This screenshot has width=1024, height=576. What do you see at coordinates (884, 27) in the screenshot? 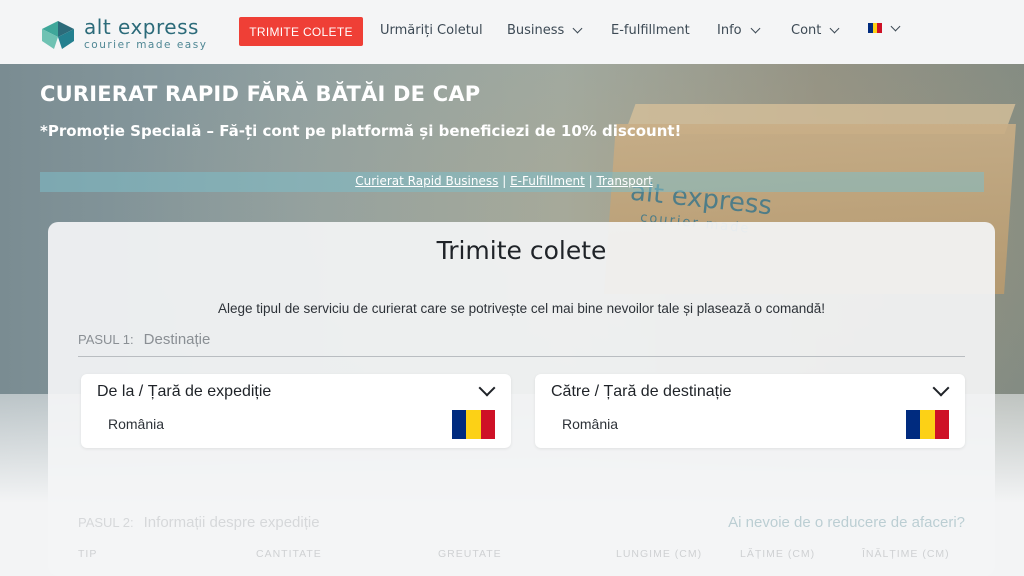
I see `language-selector` at bounding box center [884, 27].